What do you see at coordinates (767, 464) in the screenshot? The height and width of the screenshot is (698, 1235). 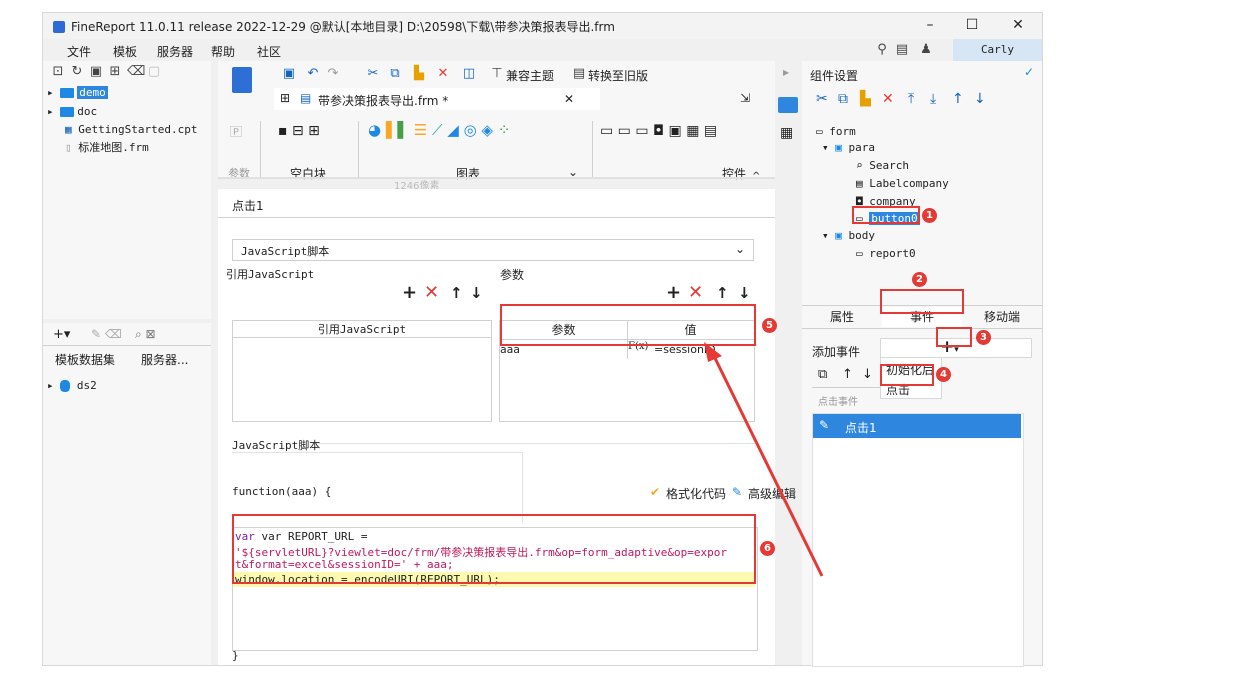 I see `arrow-line` at bounding box center [767, 464].